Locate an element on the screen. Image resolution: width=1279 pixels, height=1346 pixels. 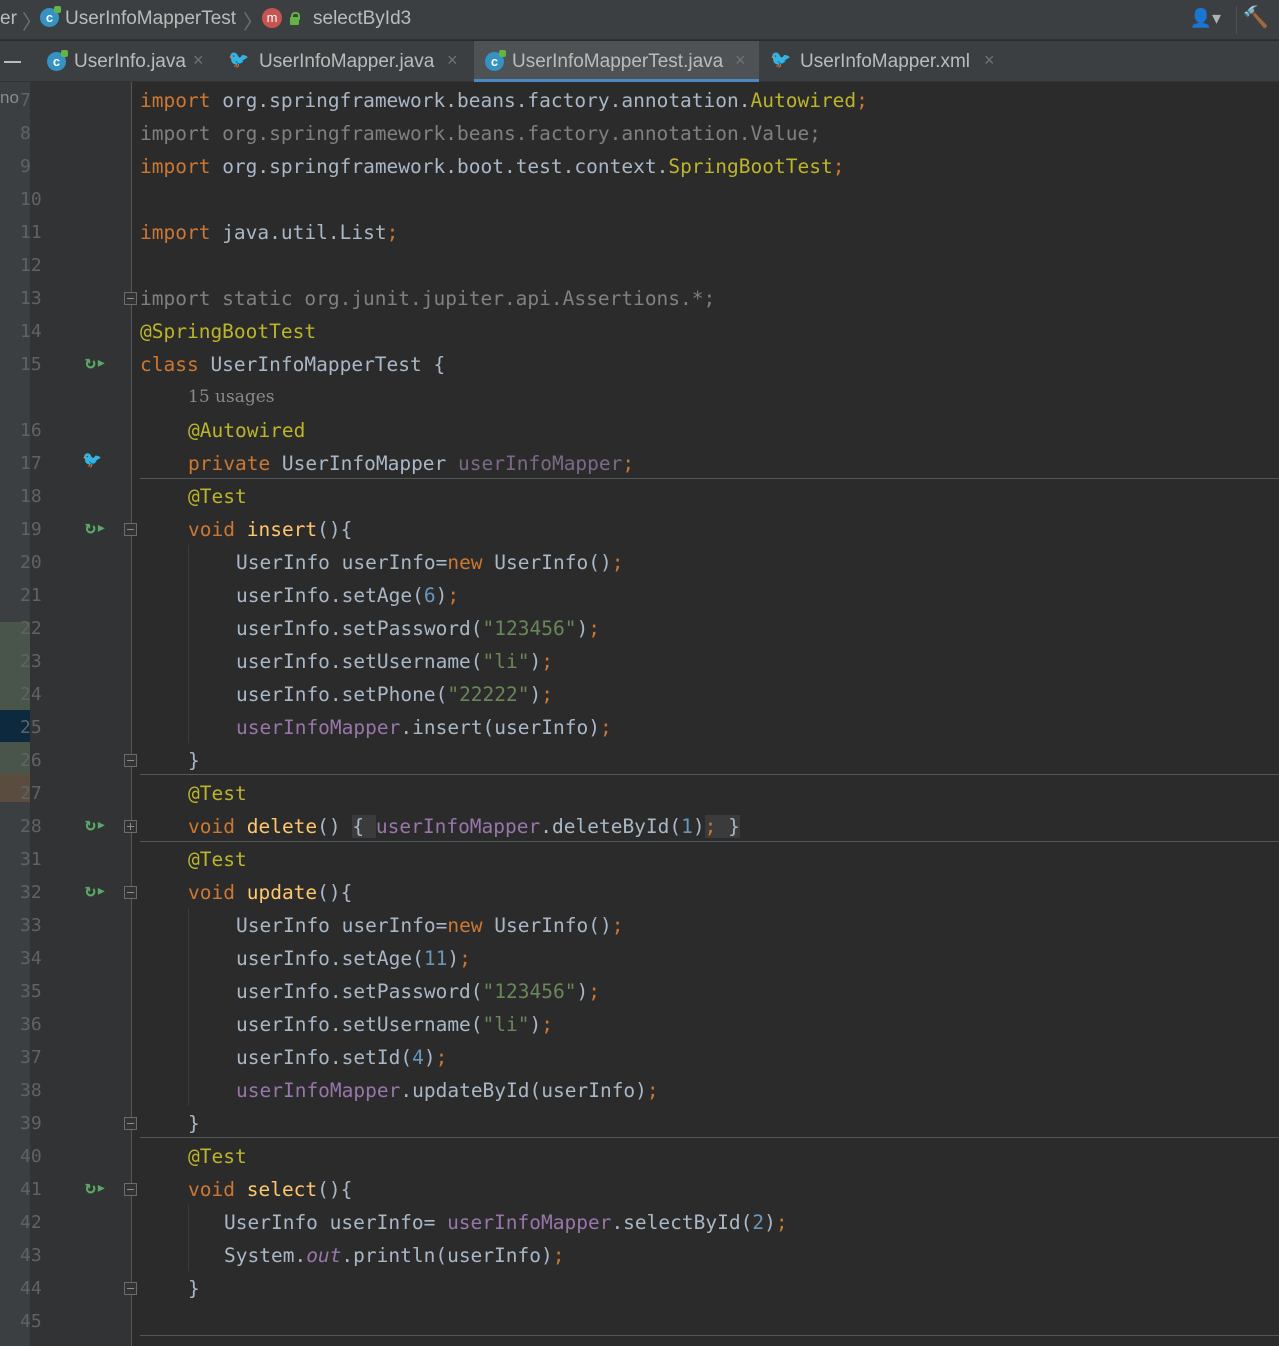
code-line: @Autowired is located at coordinates (246, 430).